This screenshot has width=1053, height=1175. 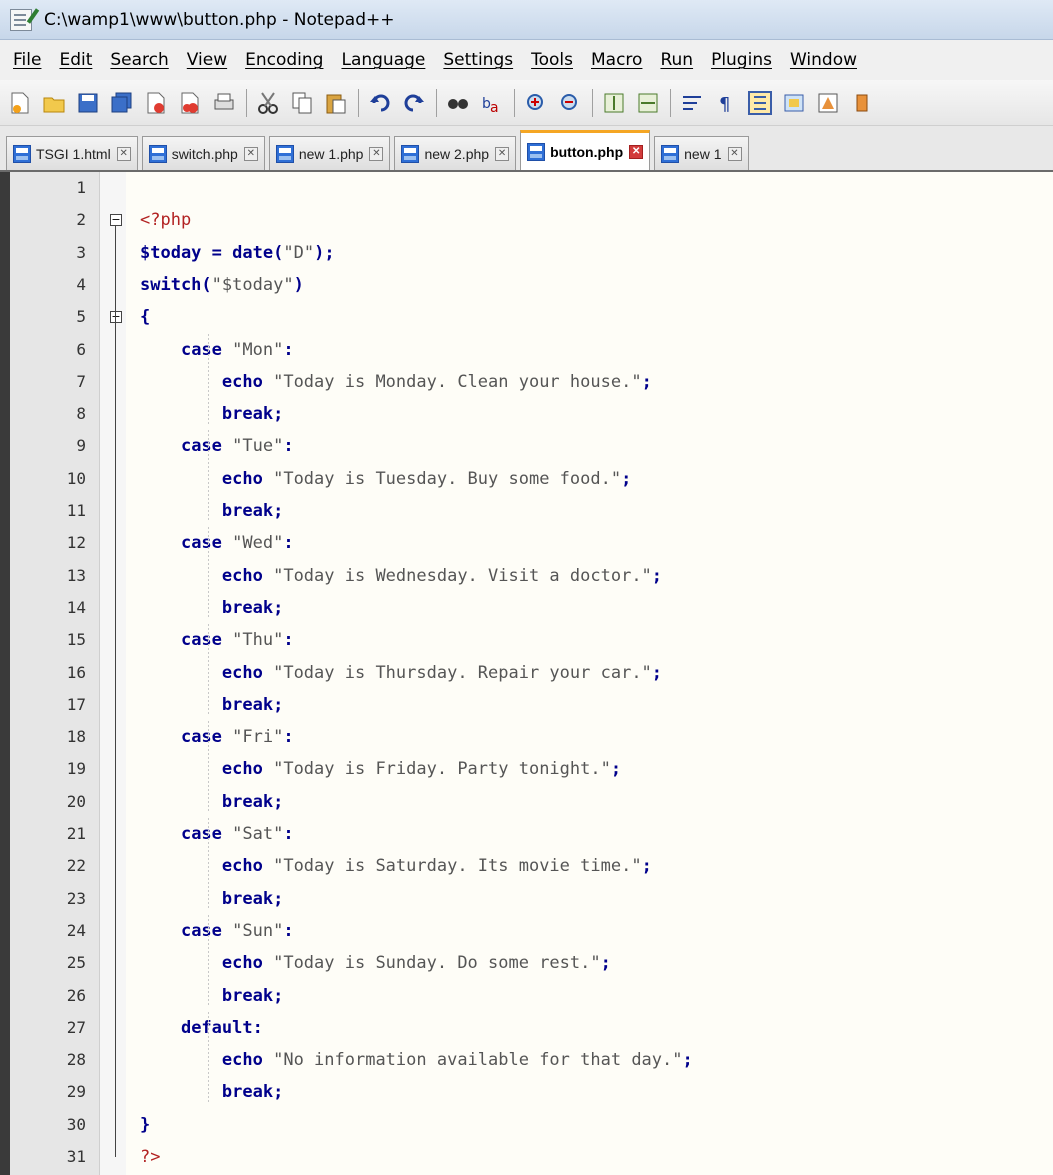 I want to click on word-wrap-icon, so click(x=692, y=103).